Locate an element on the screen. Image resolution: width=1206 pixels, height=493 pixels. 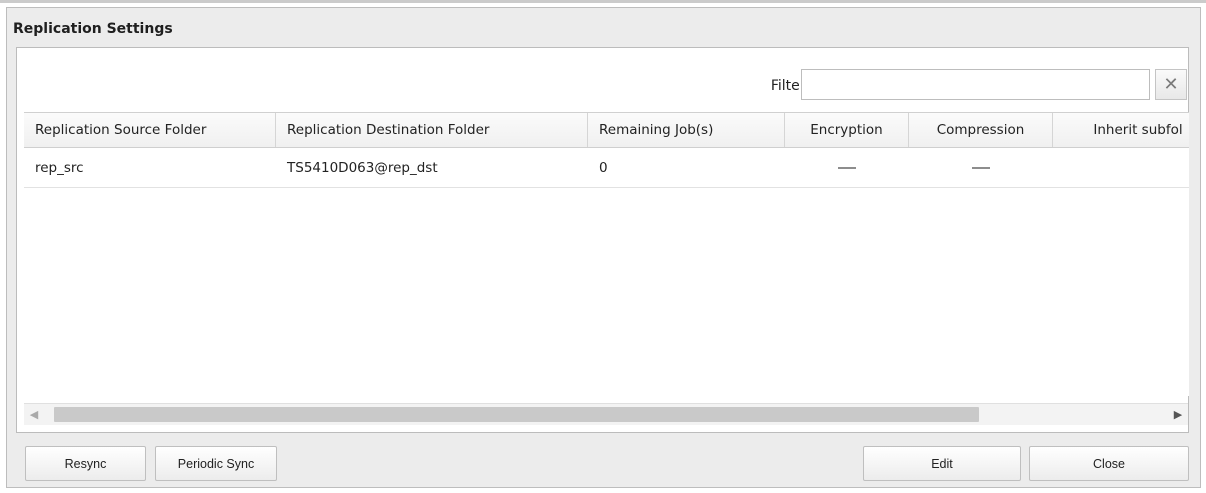
column-header-destination: Replication Destination Folder is located at coordinates (432, 130).